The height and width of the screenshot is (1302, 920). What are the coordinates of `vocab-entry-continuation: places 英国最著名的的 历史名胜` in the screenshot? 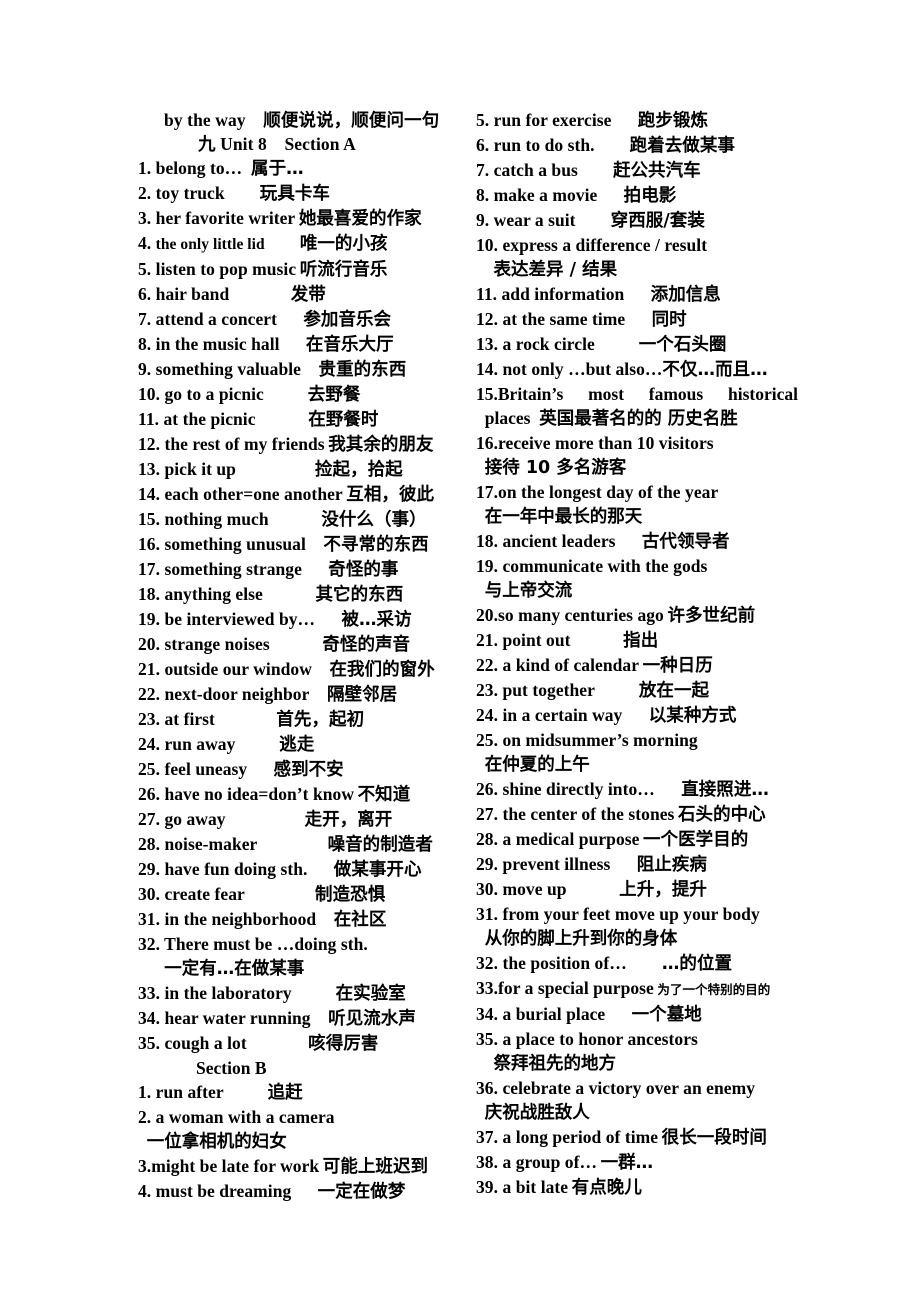 It's located at (637, 418).